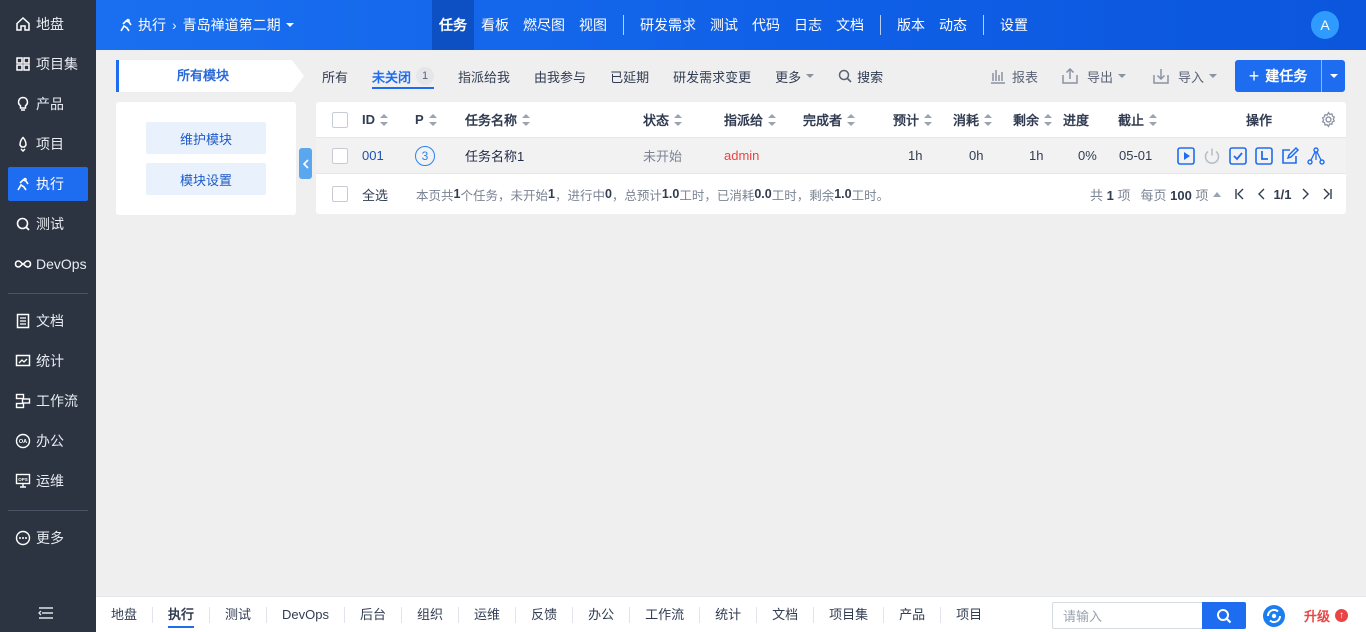  Describe the element at coordinates (374, 615) in the screenshot. I see `bottom-nav-admin: 后台` at that location.